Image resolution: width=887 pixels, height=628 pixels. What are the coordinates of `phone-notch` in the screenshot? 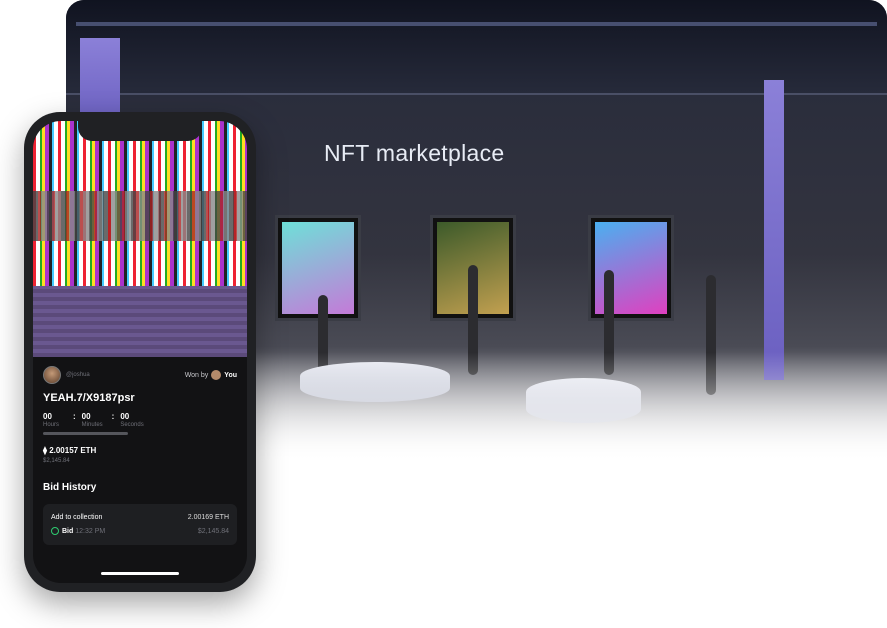 It's located at (140, 131).